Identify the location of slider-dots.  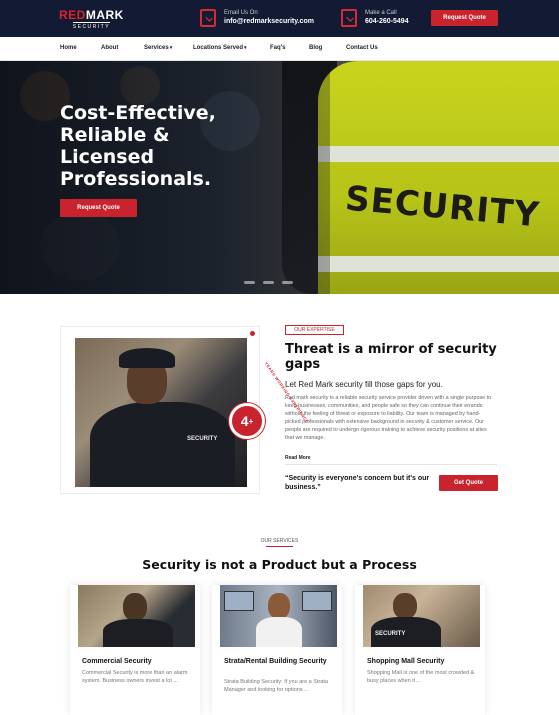
(268, 282).